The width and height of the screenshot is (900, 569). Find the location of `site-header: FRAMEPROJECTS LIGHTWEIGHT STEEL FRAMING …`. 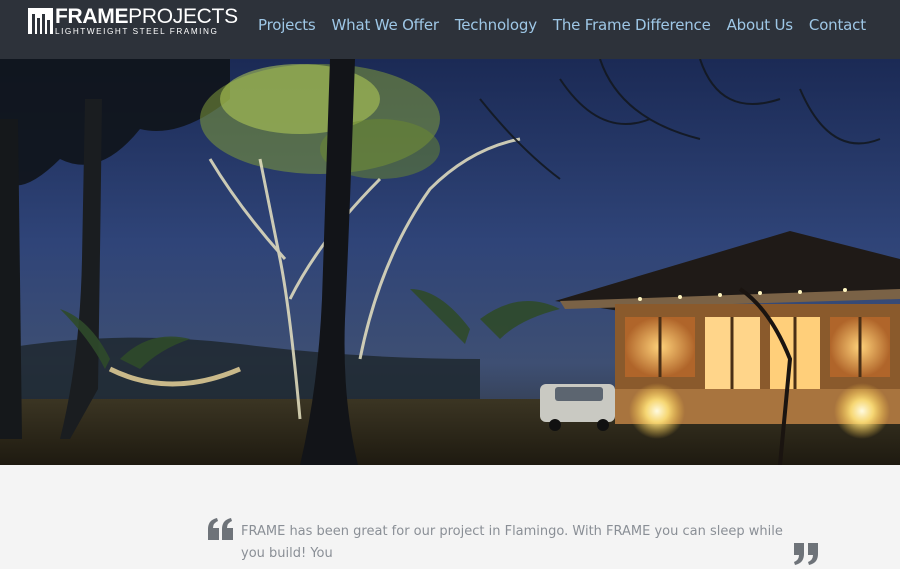

site-header: FRAMEPROJECTS LIGHTWEIGHT STEEL FRAMING … is located at coordinates (450, 29).